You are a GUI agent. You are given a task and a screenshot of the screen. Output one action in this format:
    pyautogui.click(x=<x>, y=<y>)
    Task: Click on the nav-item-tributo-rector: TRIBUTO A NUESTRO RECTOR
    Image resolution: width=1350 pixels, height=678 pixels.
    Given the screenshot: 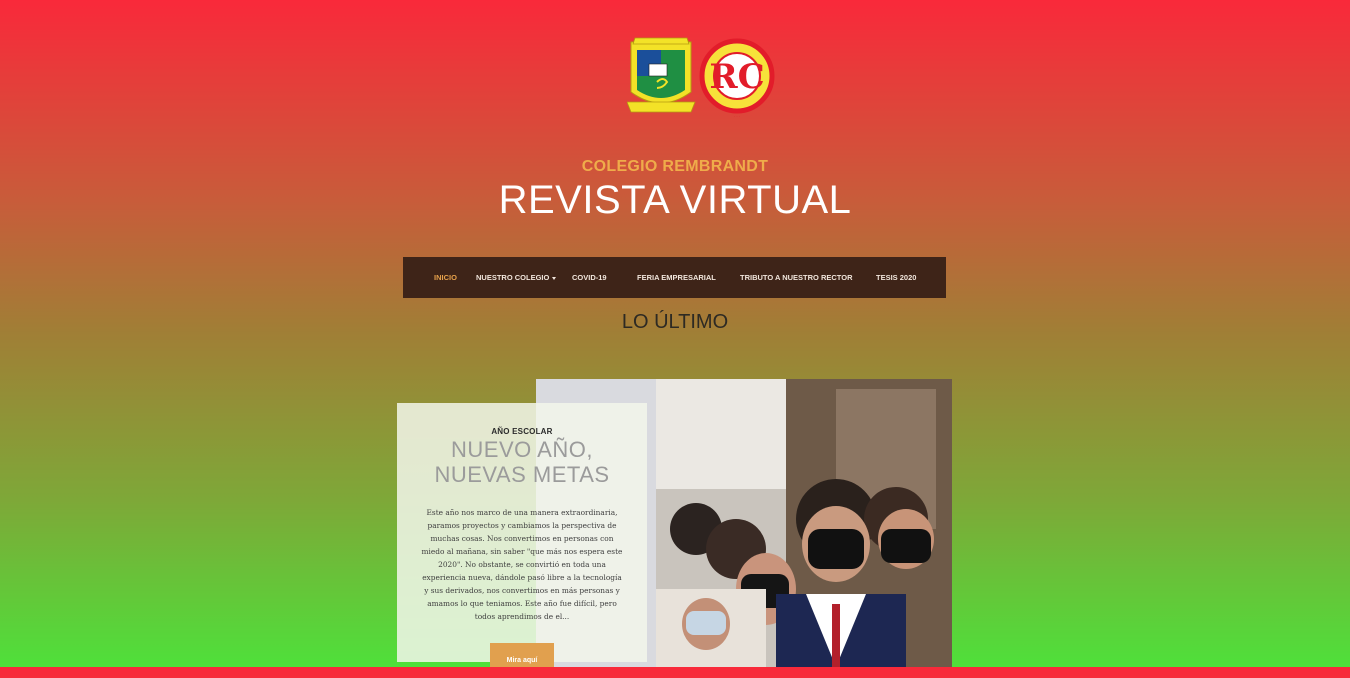 What is the action you would take?
    pyautogui.click(x=796, y=277)
    